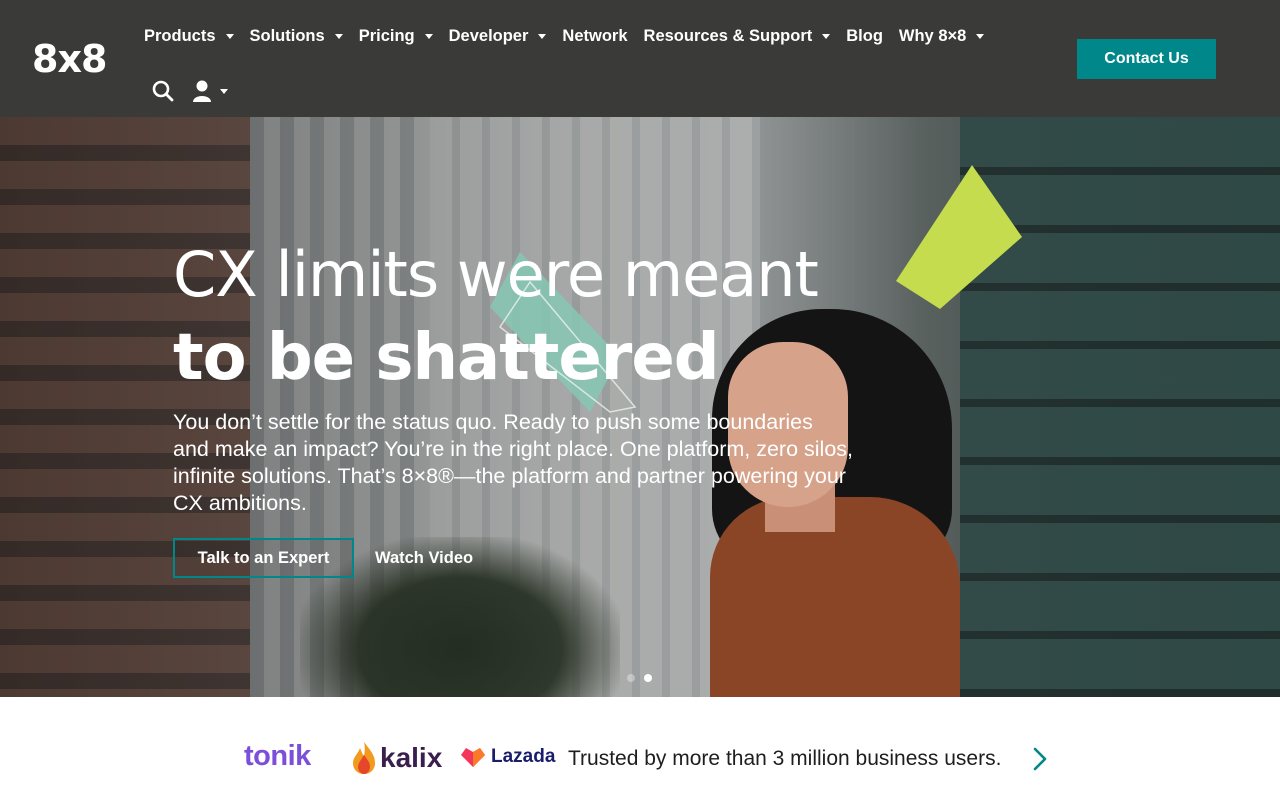  I want to click on nav-label: Developer, so click(488, 36).